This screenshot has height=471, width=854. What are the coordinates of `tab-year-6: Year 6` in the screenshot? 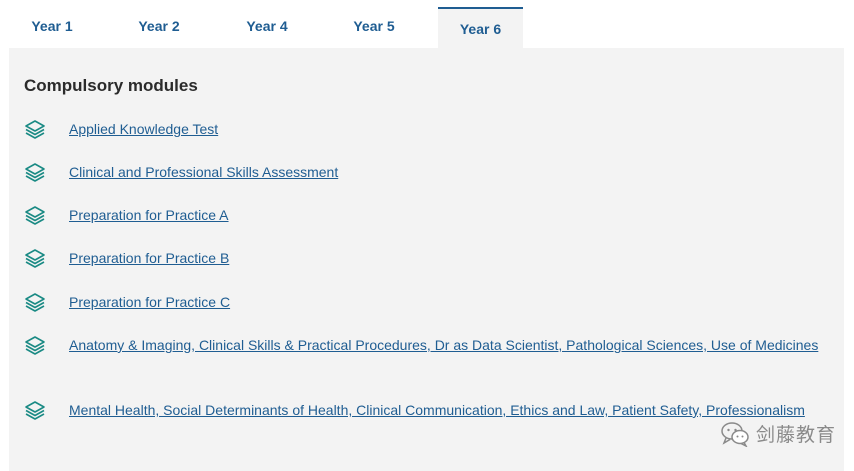 It's located at (480, 27).